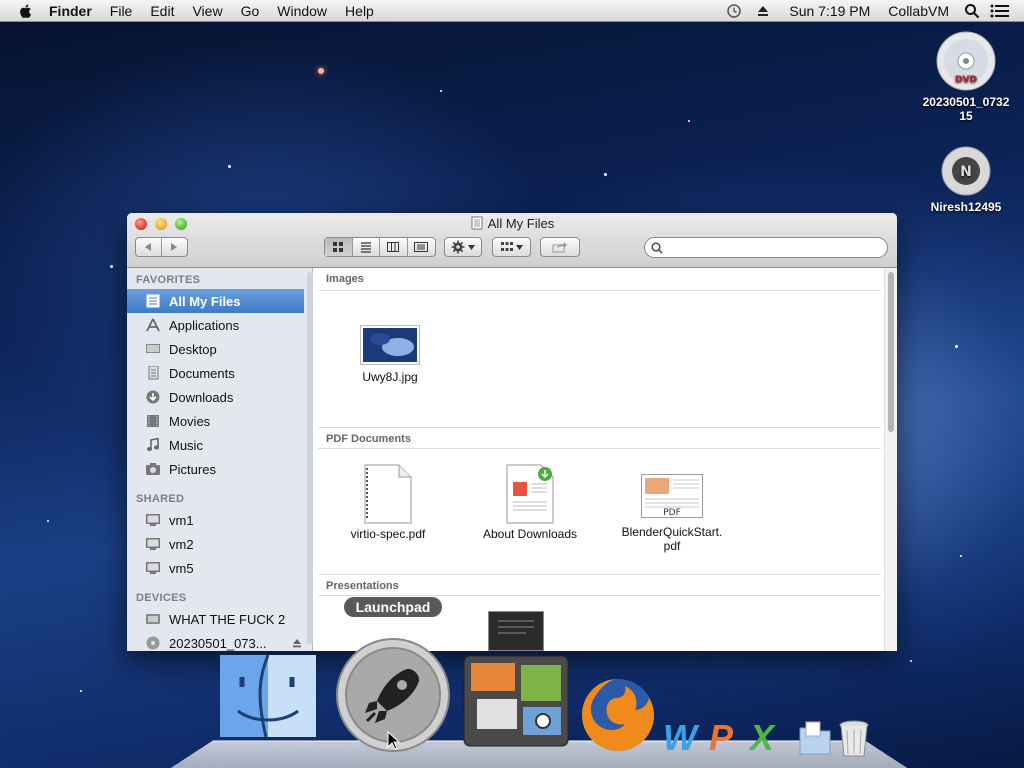 This screenshot has width=1024, height=768. Describe the element at coordinates (181, 568) in the screenshot. I see `sidebar-item-label: vm5` at that location.